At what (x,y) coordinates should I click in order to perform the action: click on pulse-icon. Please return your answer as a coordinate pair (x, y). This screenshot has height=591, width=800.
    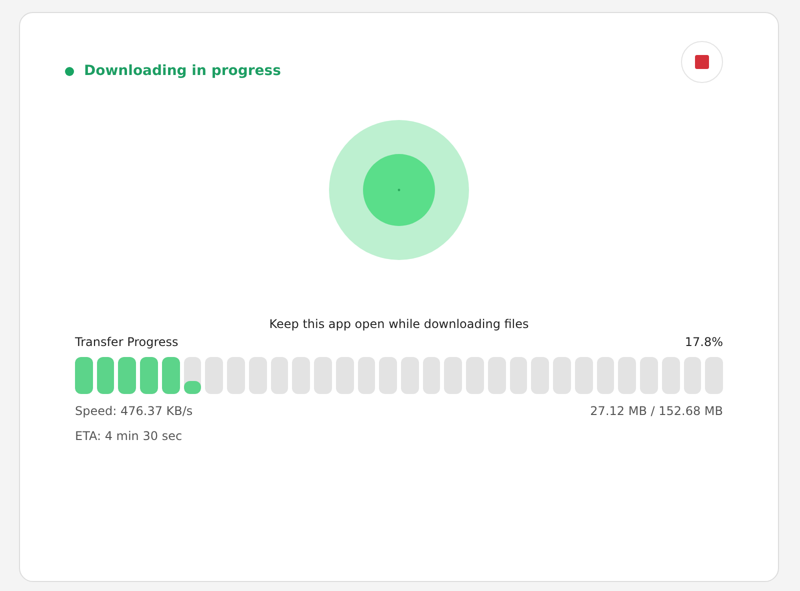
    Looking at the image, I should click on (399, 190).